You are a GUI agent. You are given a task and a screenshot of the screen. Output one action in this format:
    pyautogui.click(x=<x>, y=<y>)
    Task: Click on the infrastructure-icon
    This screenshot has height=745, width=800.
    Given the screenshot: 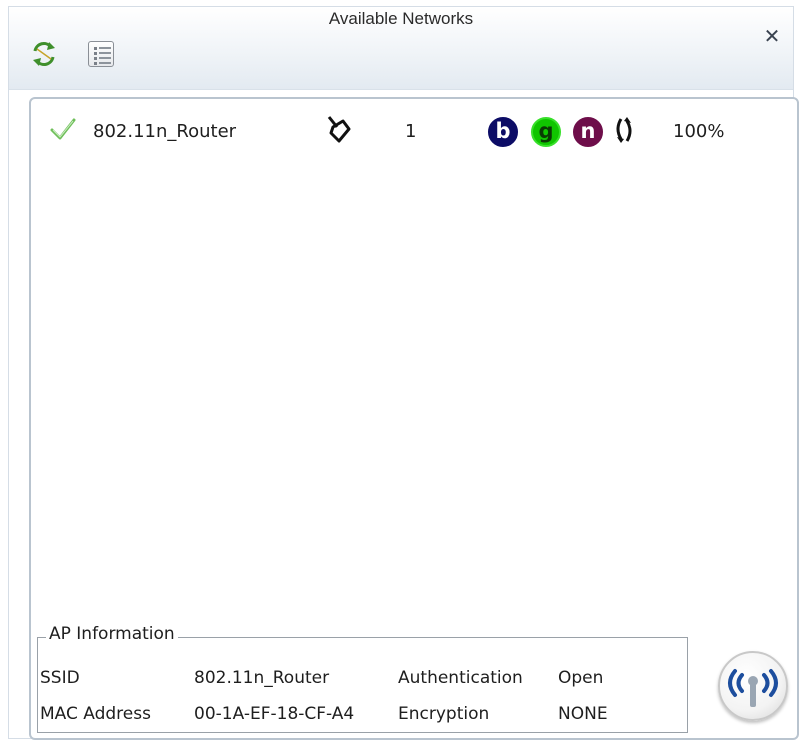 What is the action you would take?
    pyautogui.click(x=338, y=131)
    